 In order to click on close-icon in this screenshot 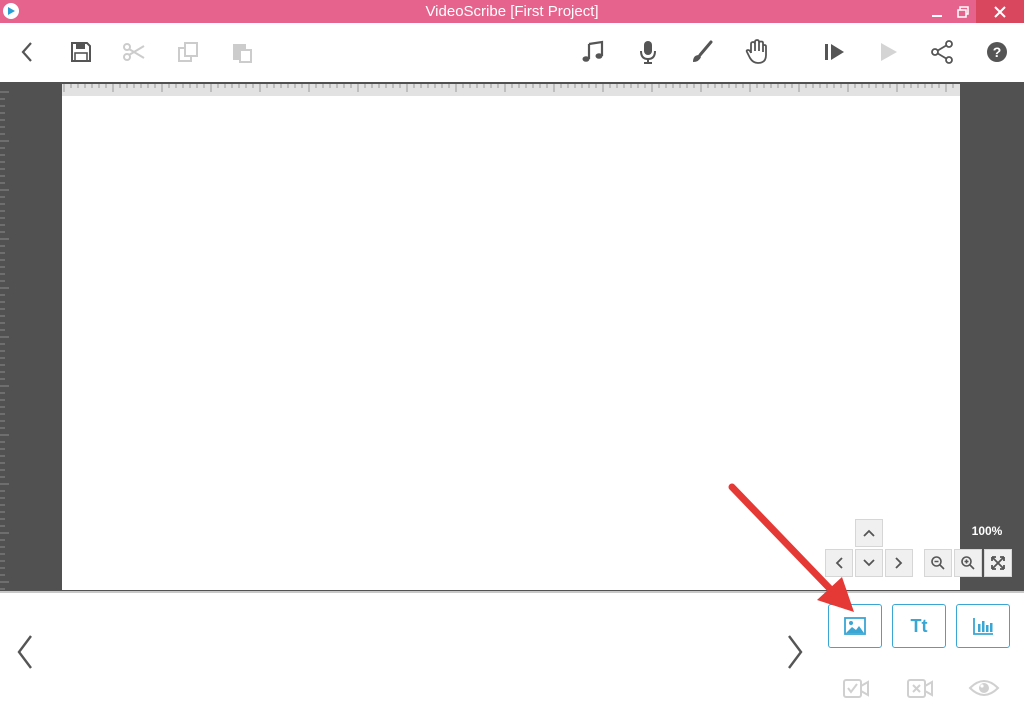, I will do `click(1000, 11)`.